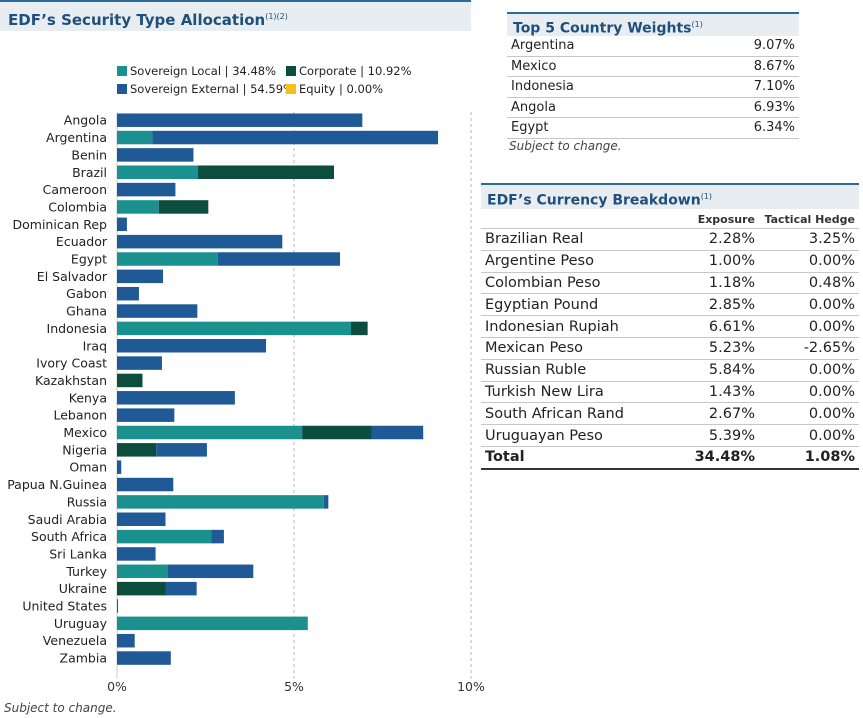  Describe the element at coordinates (576, 283) in the screenshot. I see `currency-name: Colombian Peso` at that location.